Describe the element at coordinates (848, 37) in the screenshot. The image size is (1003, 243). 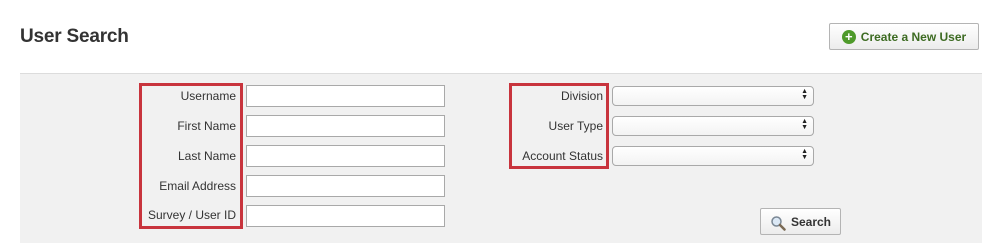
I see `plus-circle-icon: +` at that location.